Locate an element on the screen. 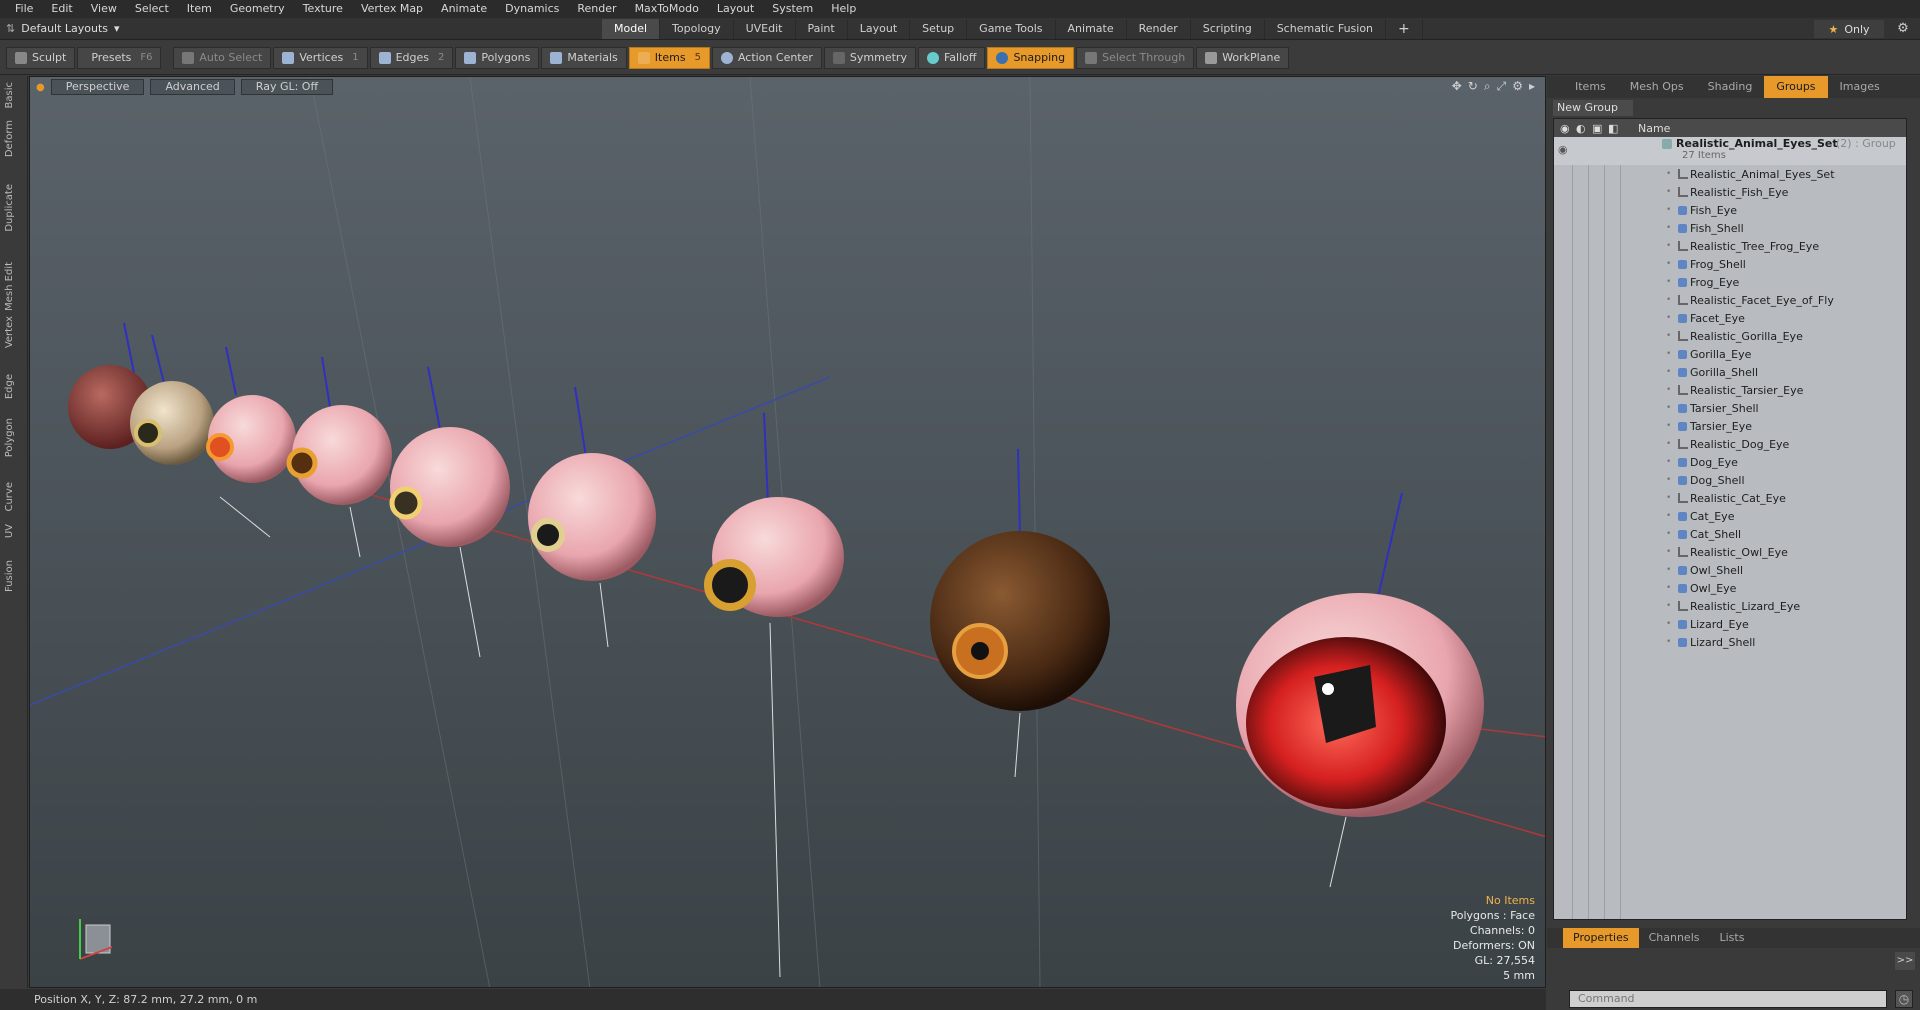 Image resolution: width=1920 pixels, height=1010 pixels. gear-icon: ⚙ is located at coordinates (1903, 29).